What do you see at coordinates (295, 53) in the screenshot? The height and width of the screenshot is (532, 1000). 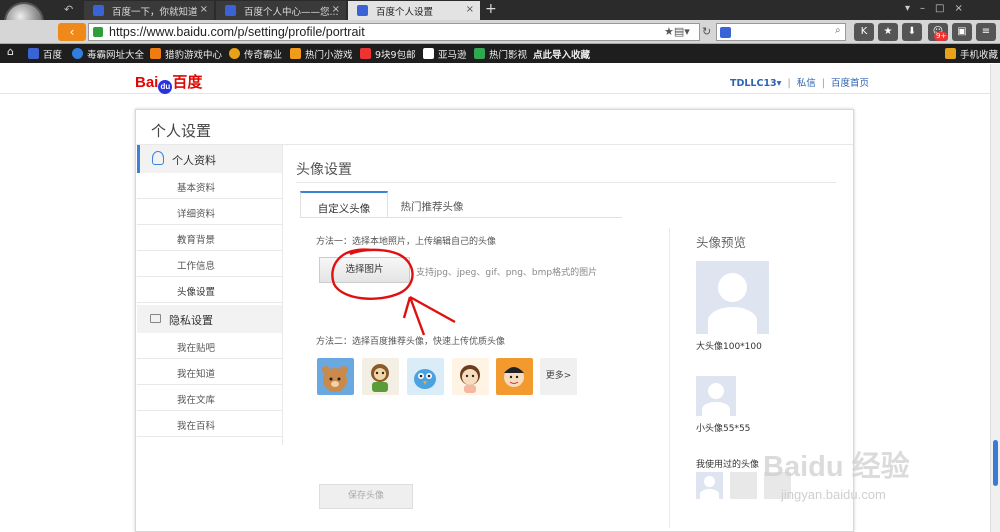 I see `mini-games-icon` at bounding box center [295, 53].